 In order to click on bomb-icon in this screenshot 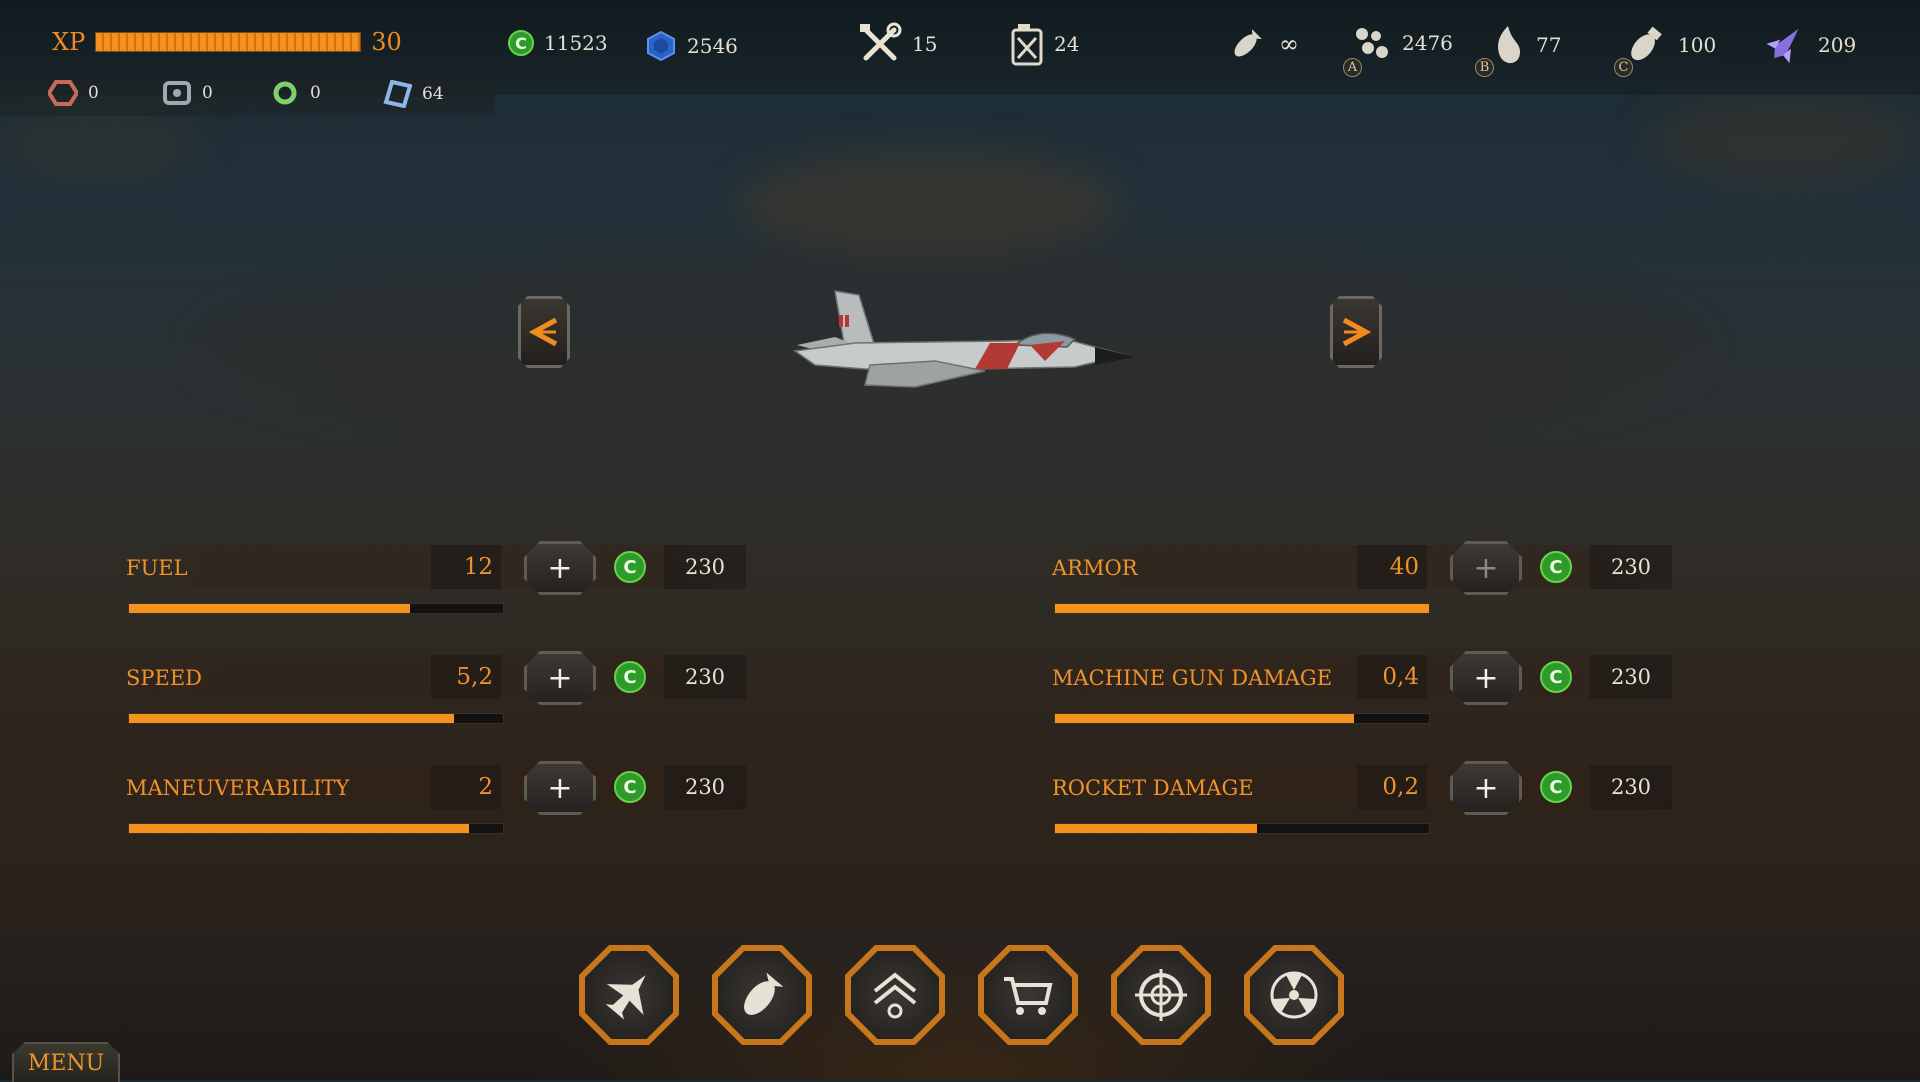, I will do `click(1248, 43)`.